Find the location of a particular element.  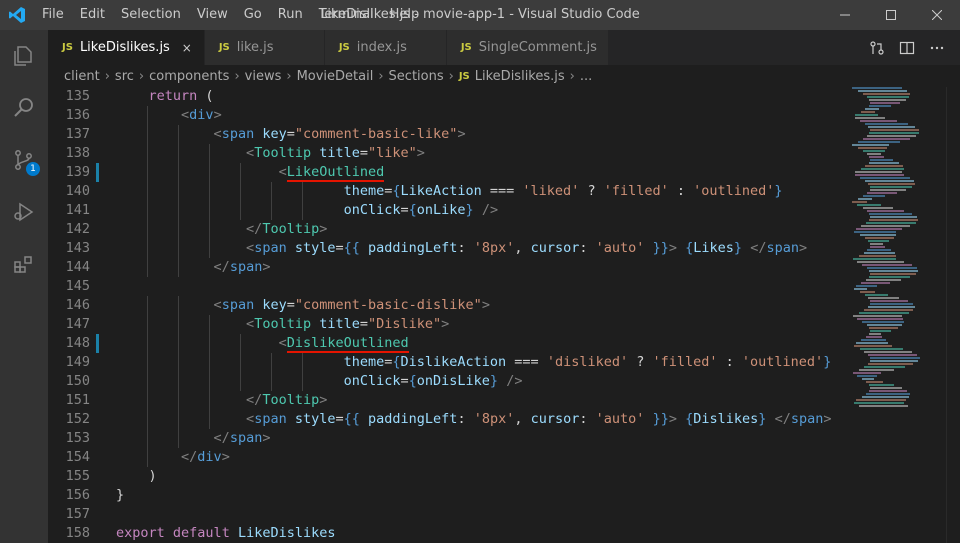

breadcrumb-item: views is located at coordinates (263, 76).